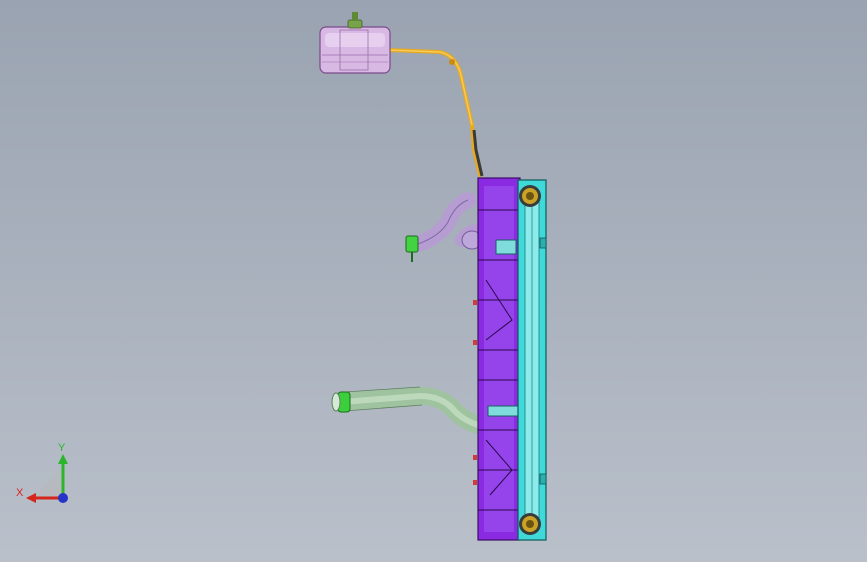  Describe the element at coordinates (20, 493) in the screenshot. I see `x-axis-label: X` at that location.